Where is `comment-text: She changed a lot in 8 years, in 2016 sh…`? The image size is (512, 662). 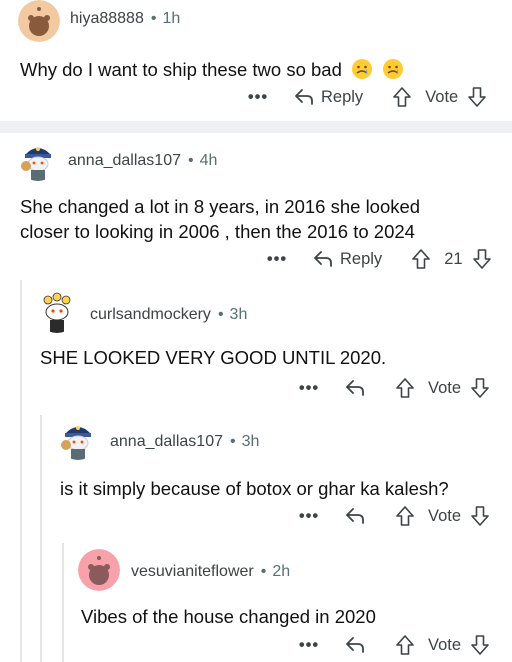 comment-text: She changed a lot in 8 years, in 2016 sh… is located at coordinates (220, 219).